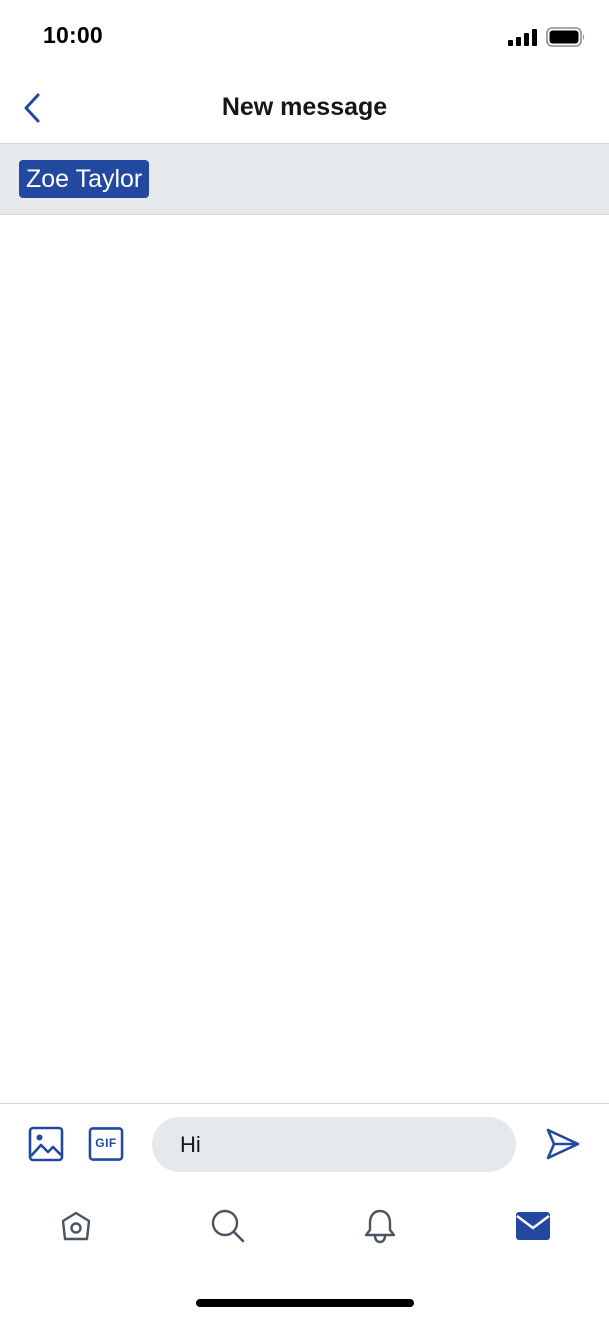 The image size is (609, 1320). I want to click on recipient-chip: Zoe Taylor, so click(84, 179).